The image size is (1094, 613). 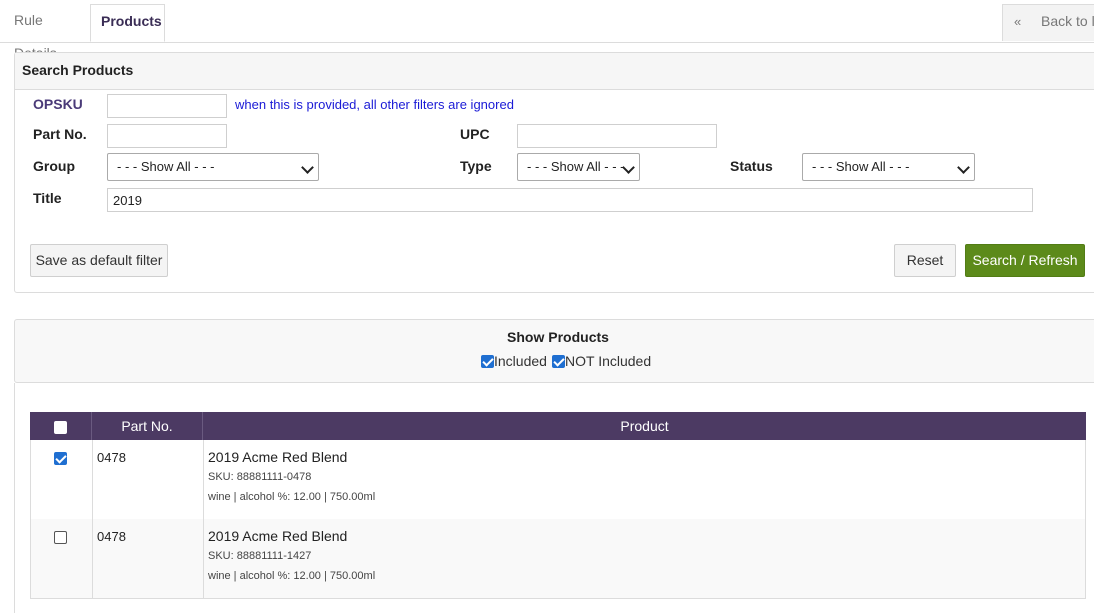 I want to click on search-panel-title: Search Products, so click(x=78, y=70).